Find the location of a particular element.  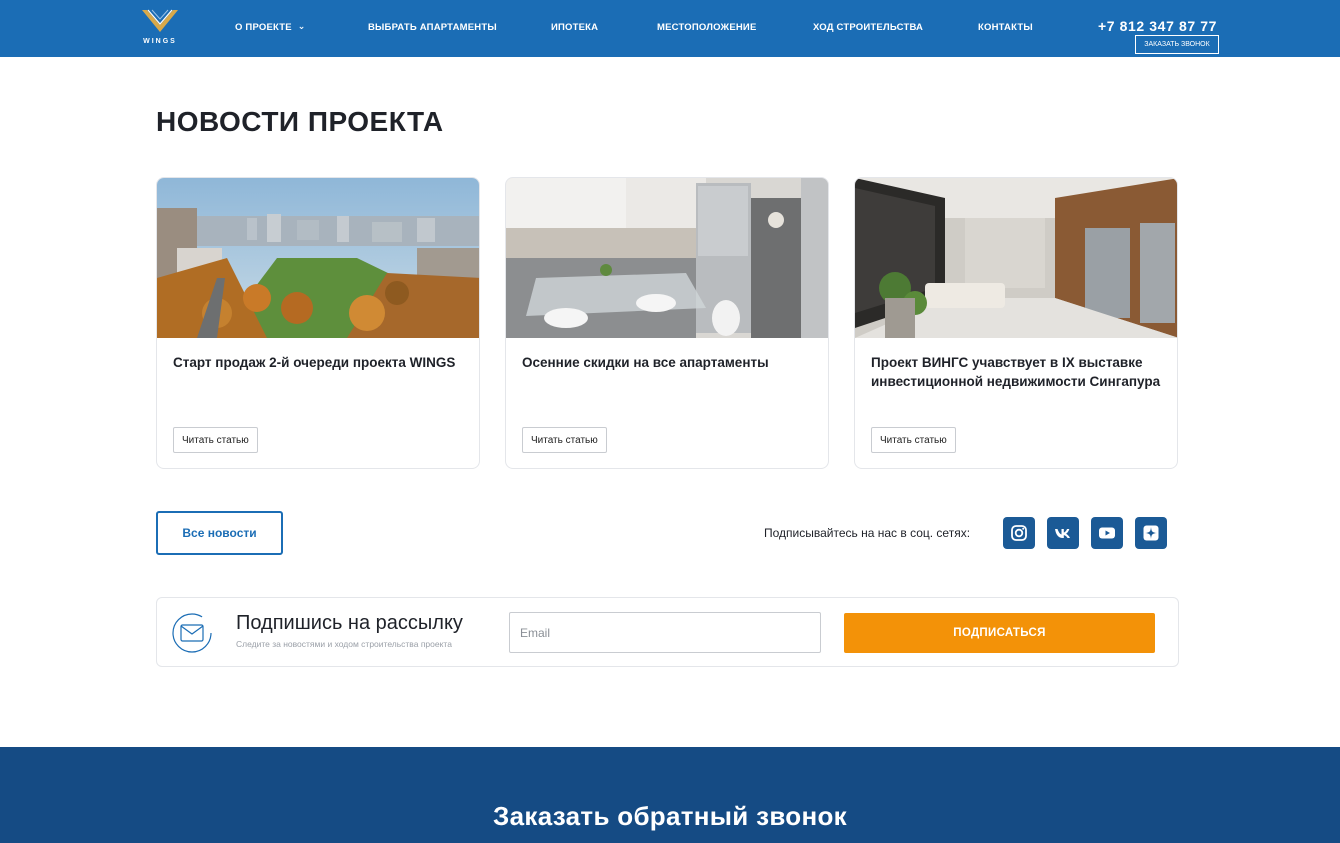

wings-logo-icon is located at coordinates (160, 20).